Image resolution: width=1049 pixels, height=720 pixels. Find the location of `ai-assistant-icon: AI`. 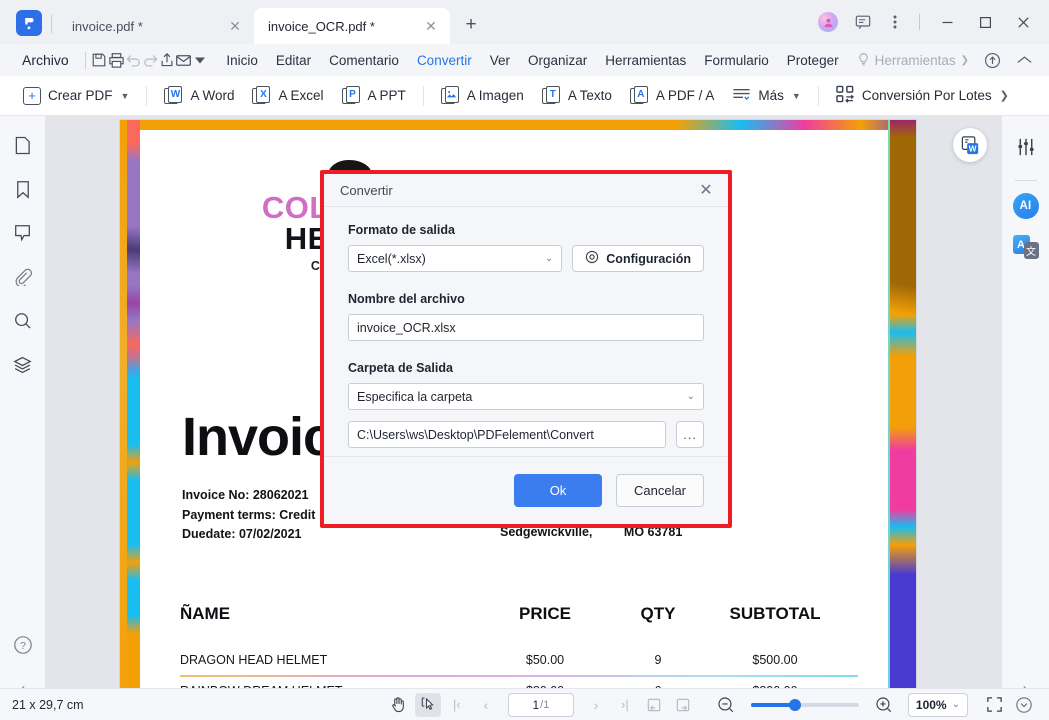

ai-assistant-icon: AI is located at coordinates (1025, 206).